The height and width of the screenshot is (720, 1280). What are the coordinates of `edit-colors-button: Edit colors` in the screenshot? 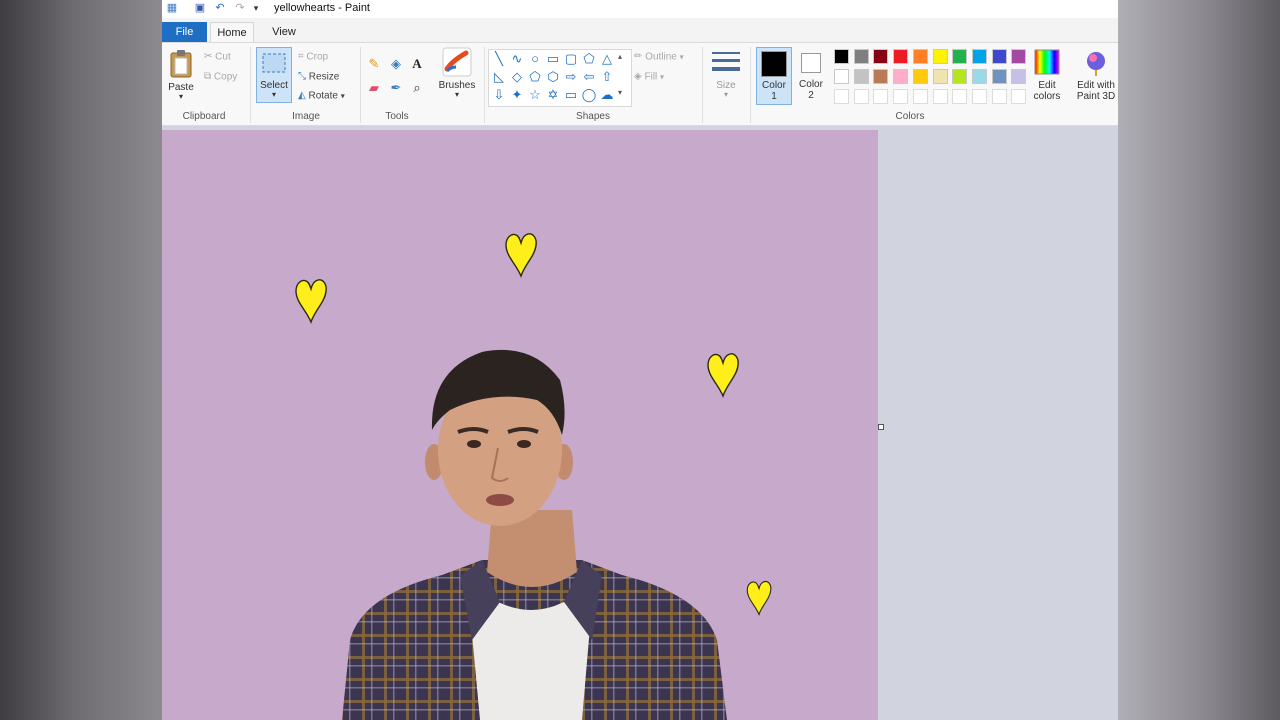 It's located at (1047, 75).